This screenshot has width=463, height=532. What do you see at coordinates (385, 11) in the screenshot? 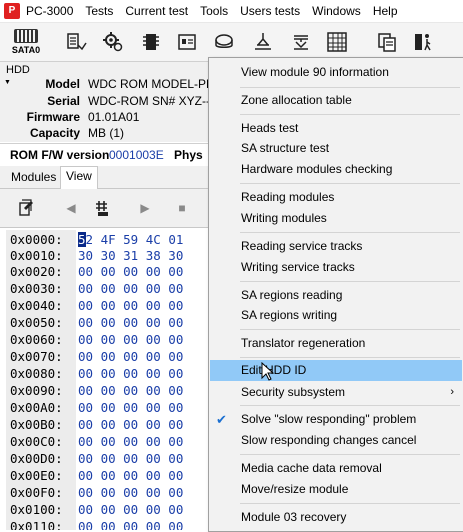
I see `menu-help: Help` at bounding box center [385, 11].